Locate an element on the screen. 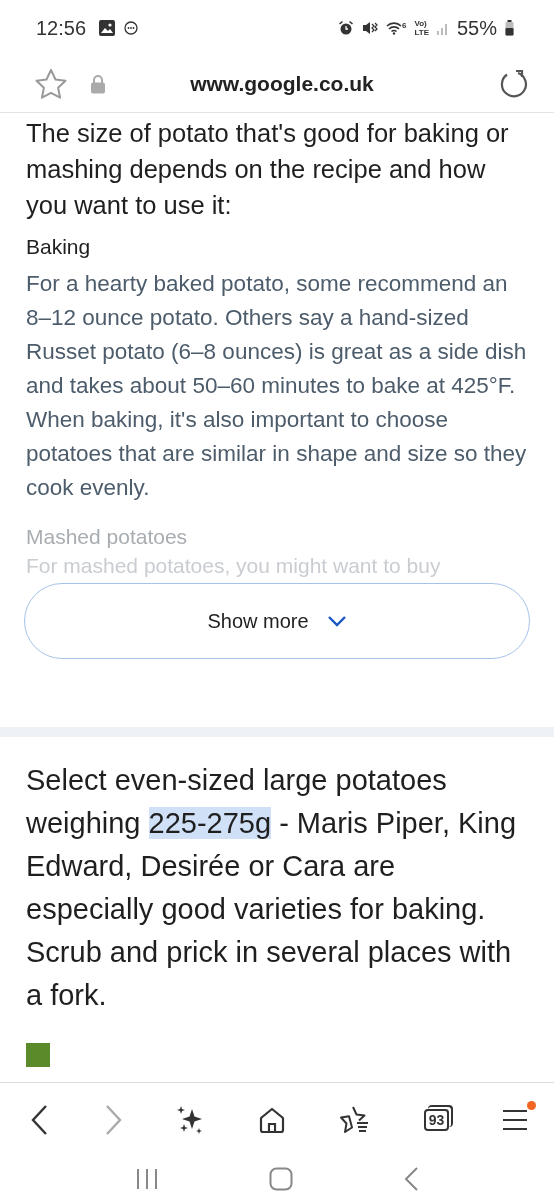  section-heading: Baking is located at coordinates (59, 247).